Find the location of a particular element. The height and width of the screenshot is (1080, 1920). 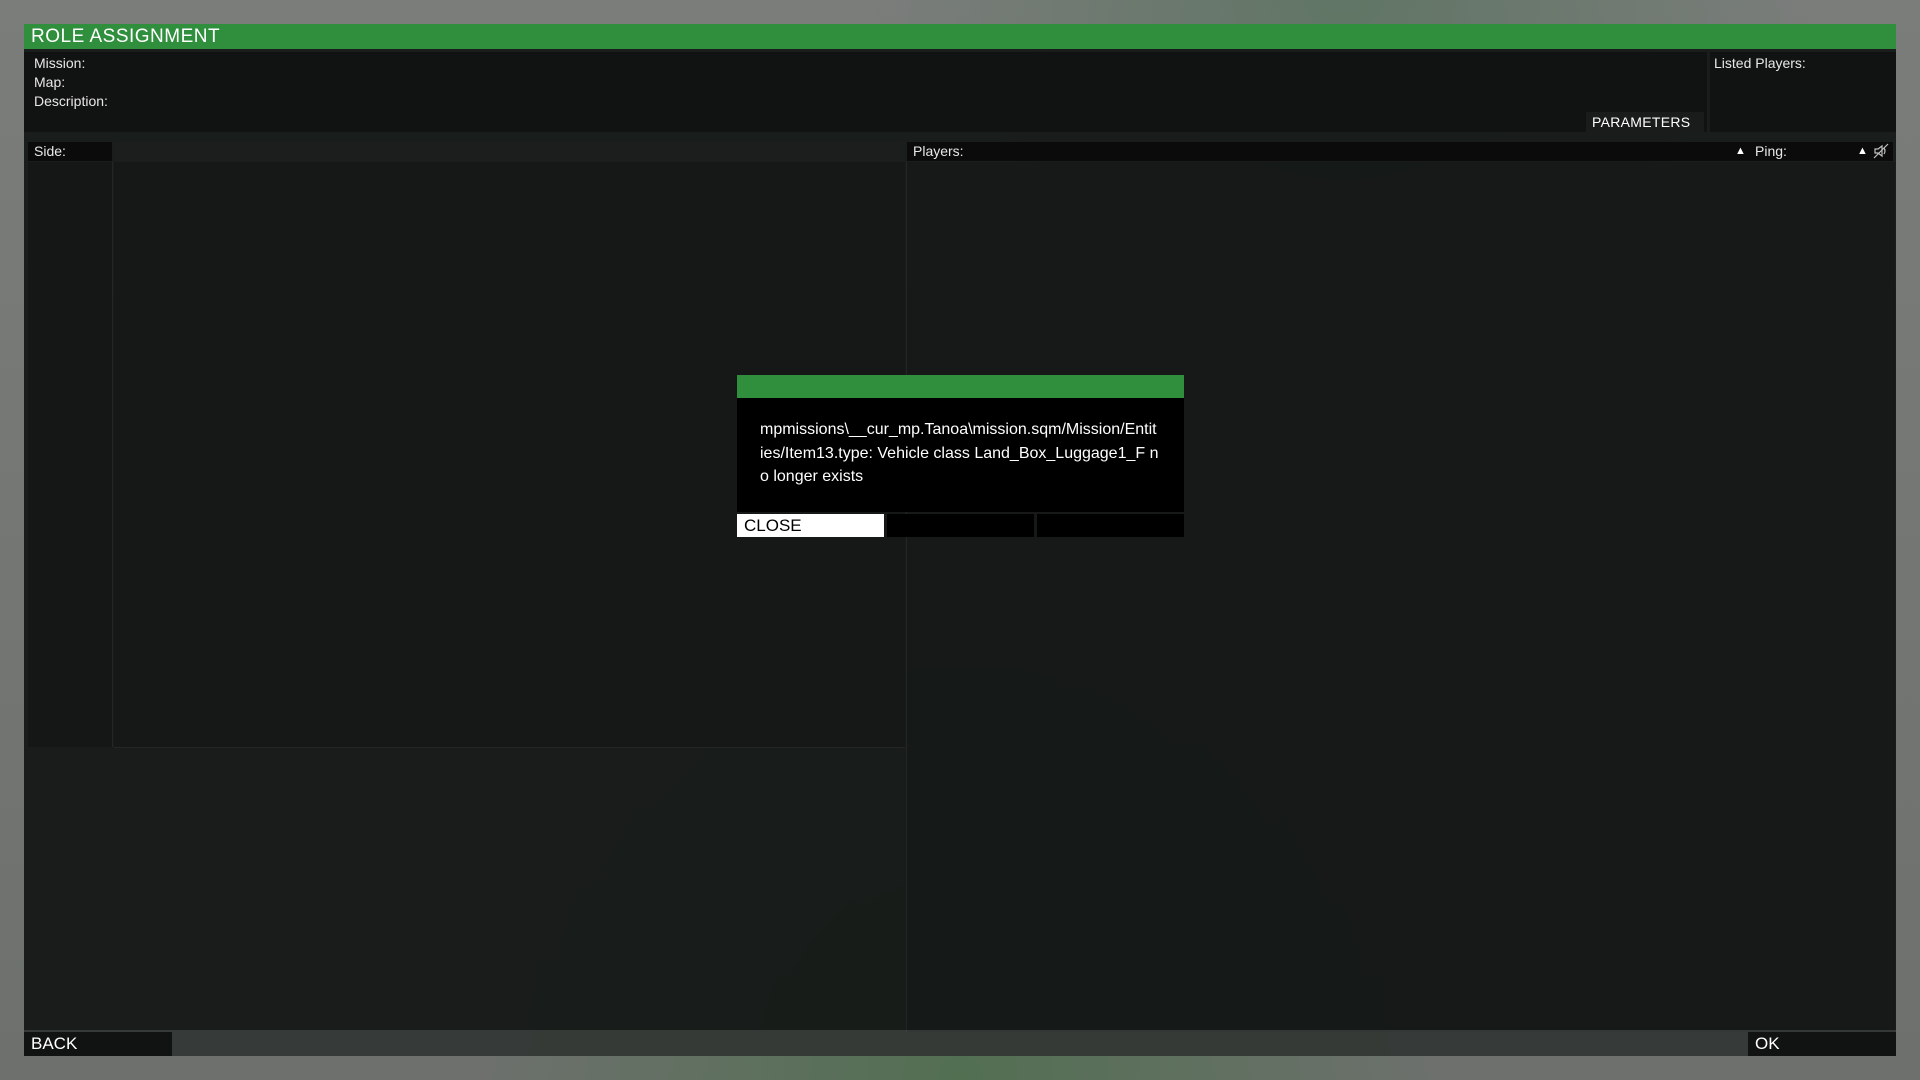

mission-info-panel: Mission: Map: Description: is located at coordinates (865, 92).